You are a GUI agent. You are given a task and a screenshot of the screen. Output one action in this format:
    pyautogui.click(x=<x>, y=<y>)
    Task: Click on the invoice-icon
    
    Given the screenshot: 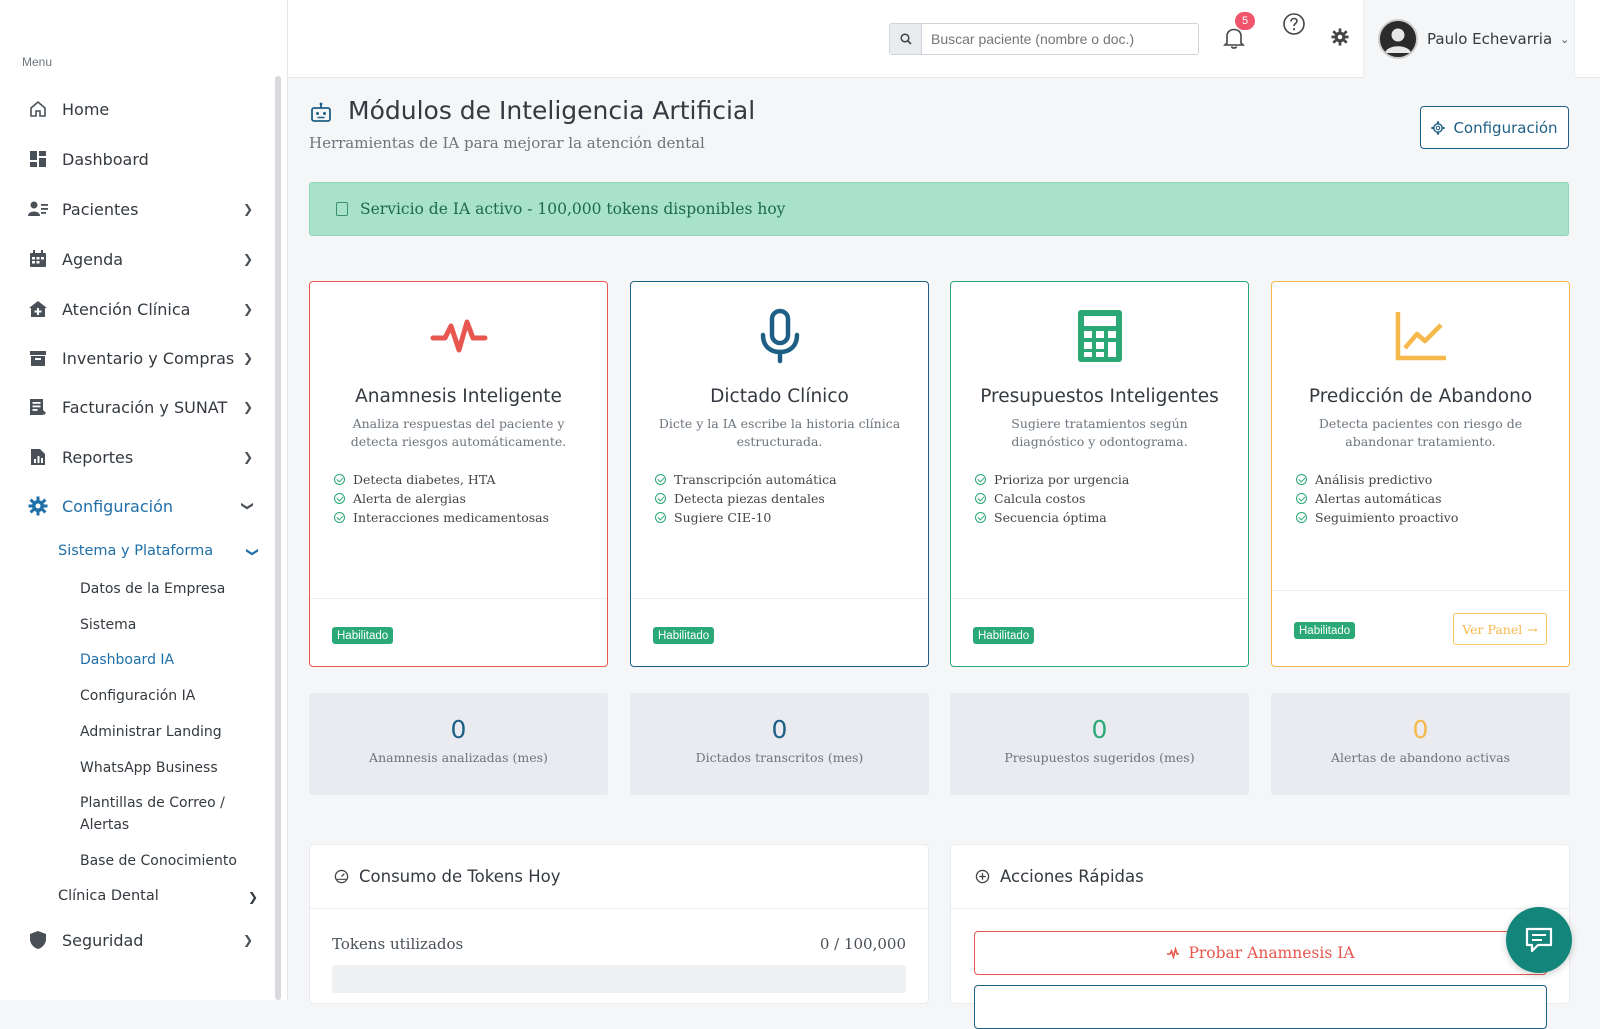 What is the action you would take?
    pyautogui.click(x=38, y=407)
    